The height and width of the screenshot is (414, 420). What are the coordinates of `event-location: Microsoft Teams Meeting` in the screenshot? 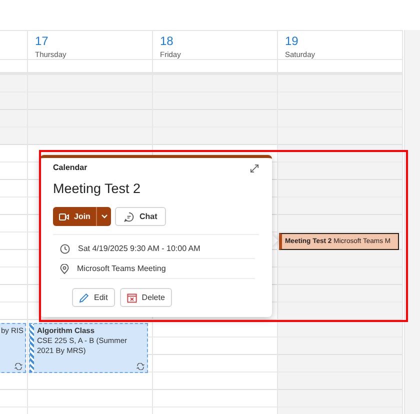 It's located at (121, 268).